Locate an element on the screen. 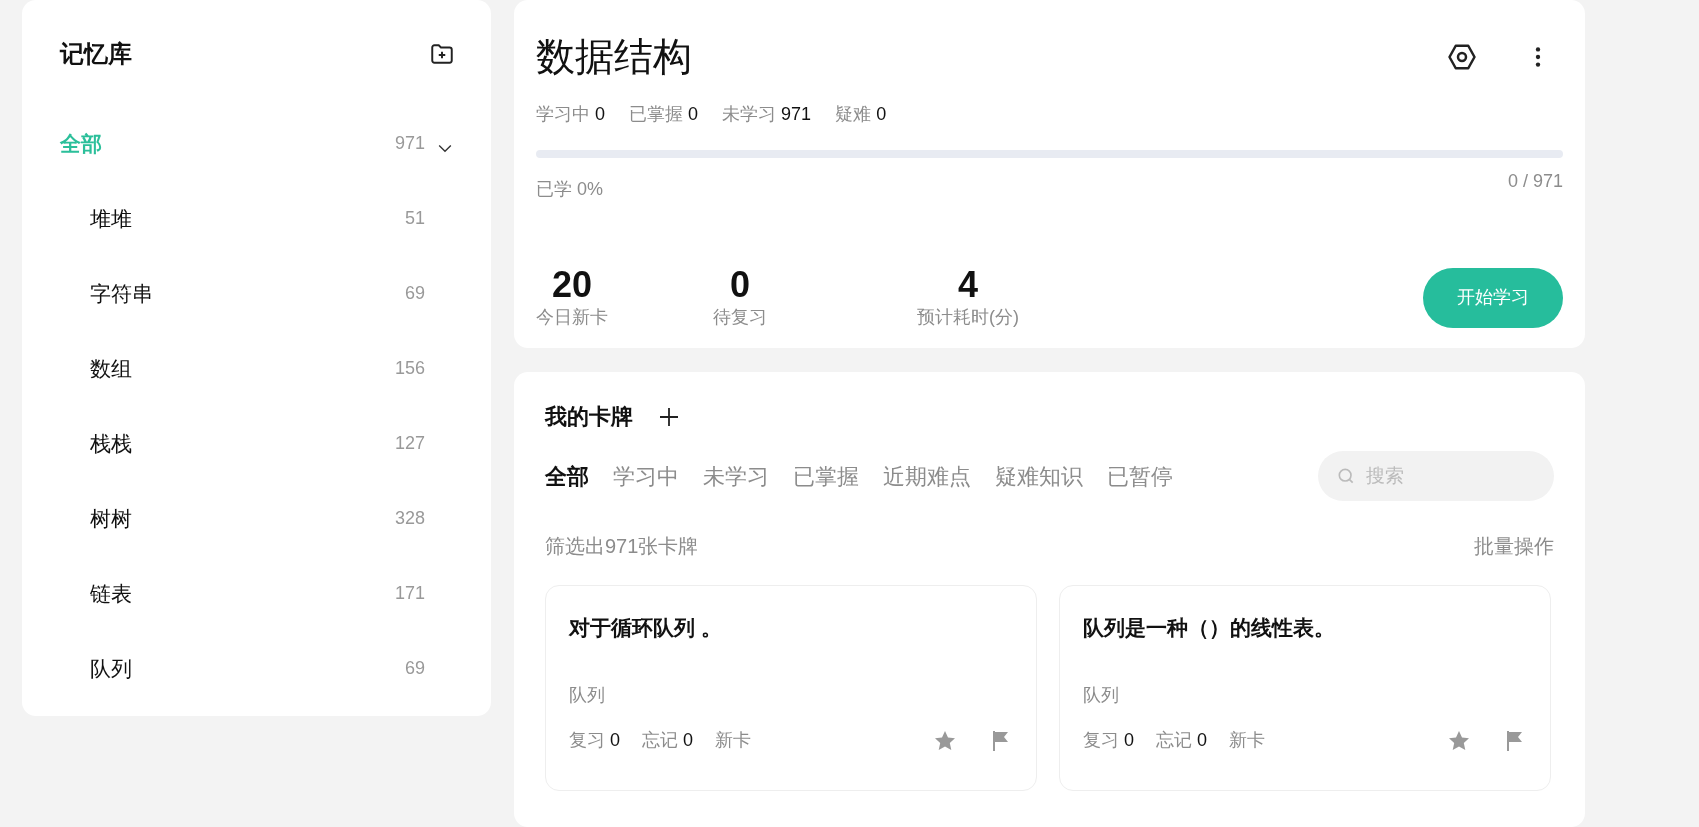  sidebar-item: 数组 156 is located at coordinates (238, 368).